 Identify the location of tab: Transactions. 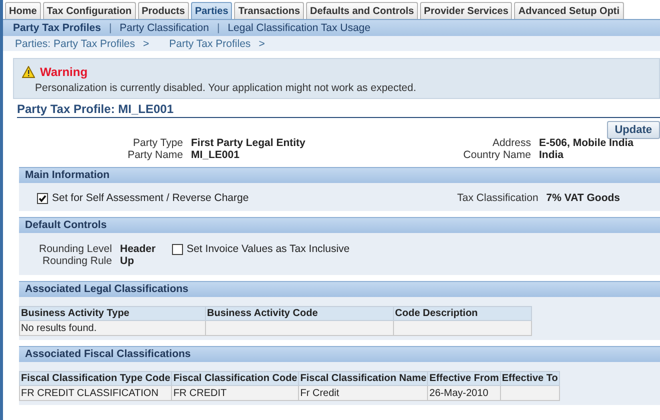
(269, 10).